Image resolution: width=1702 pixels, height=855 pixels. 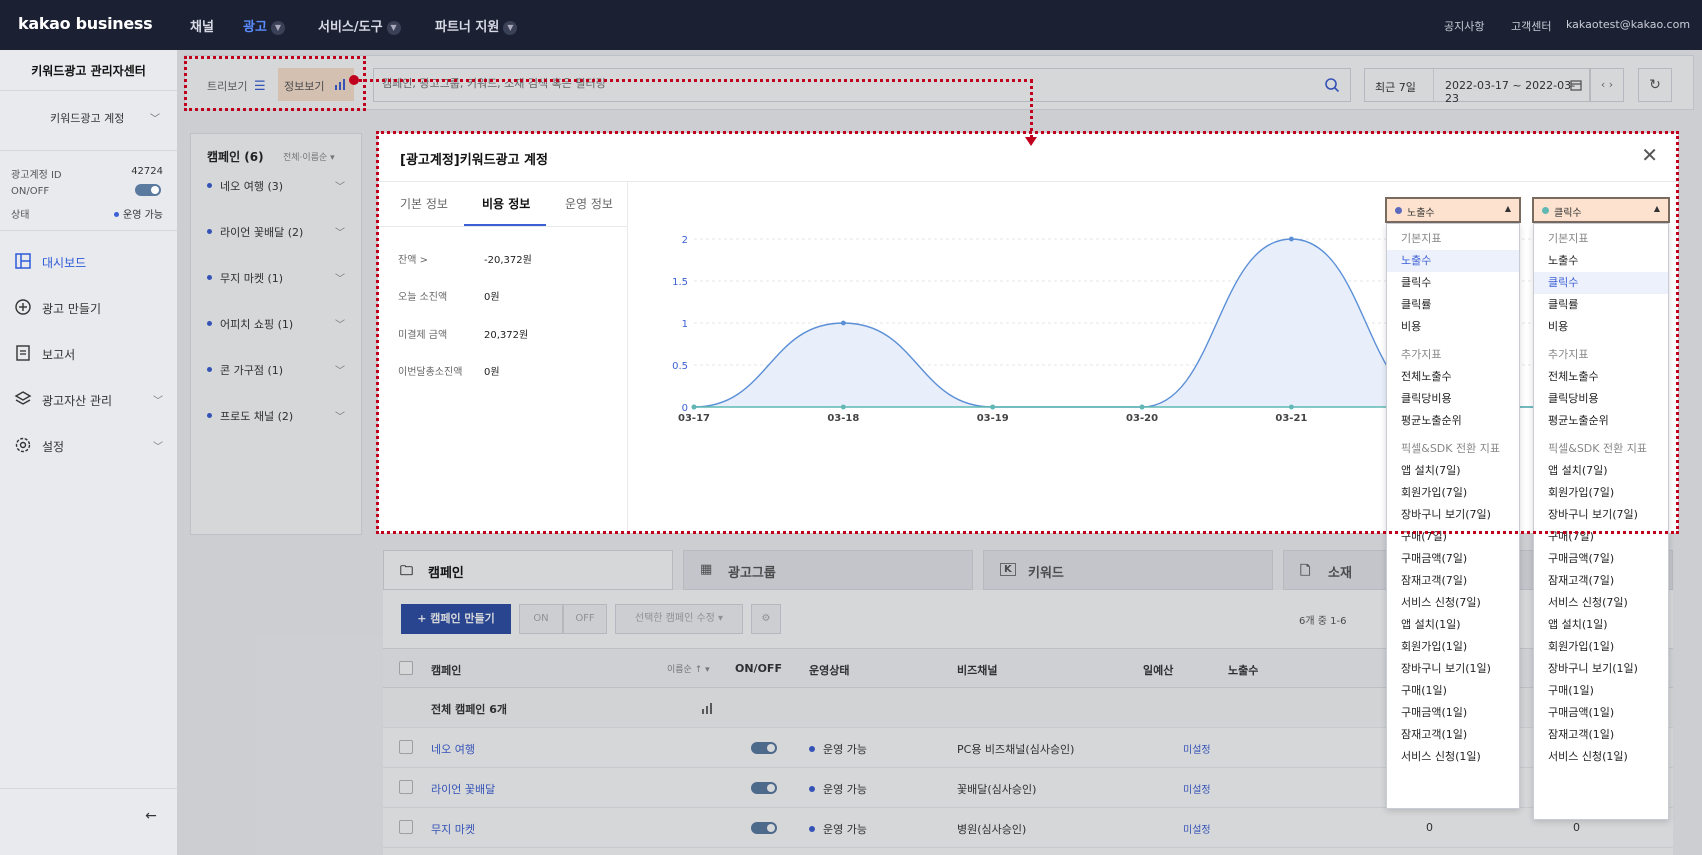 What do you see at coordinates (309, 156) in the screenshot?
I see `tree-sort-select: 전체·이름순 ▾` at bounding box center [309, 156].